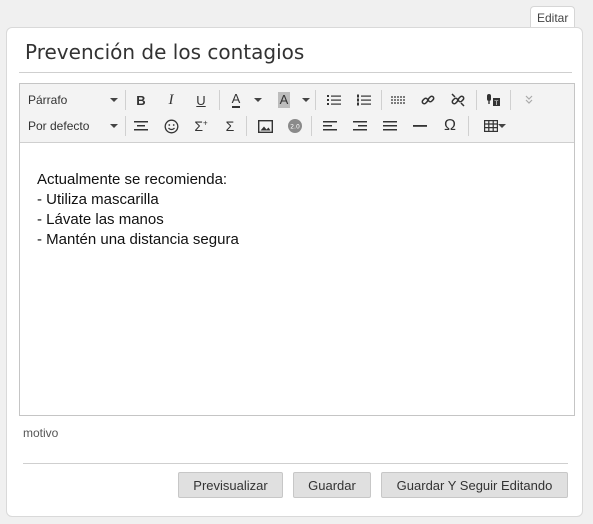 The height and width of the screenshot is (524, 593). I want to click on special-character-button: Ω, so click(450, 126).